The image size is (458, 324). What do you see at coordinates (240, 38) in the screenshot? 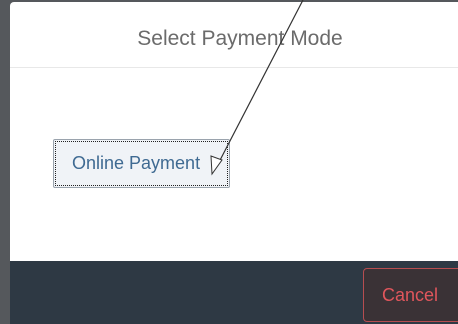
I see `dialog-title: Select Payment Mode` at bounding box center [240, 38].